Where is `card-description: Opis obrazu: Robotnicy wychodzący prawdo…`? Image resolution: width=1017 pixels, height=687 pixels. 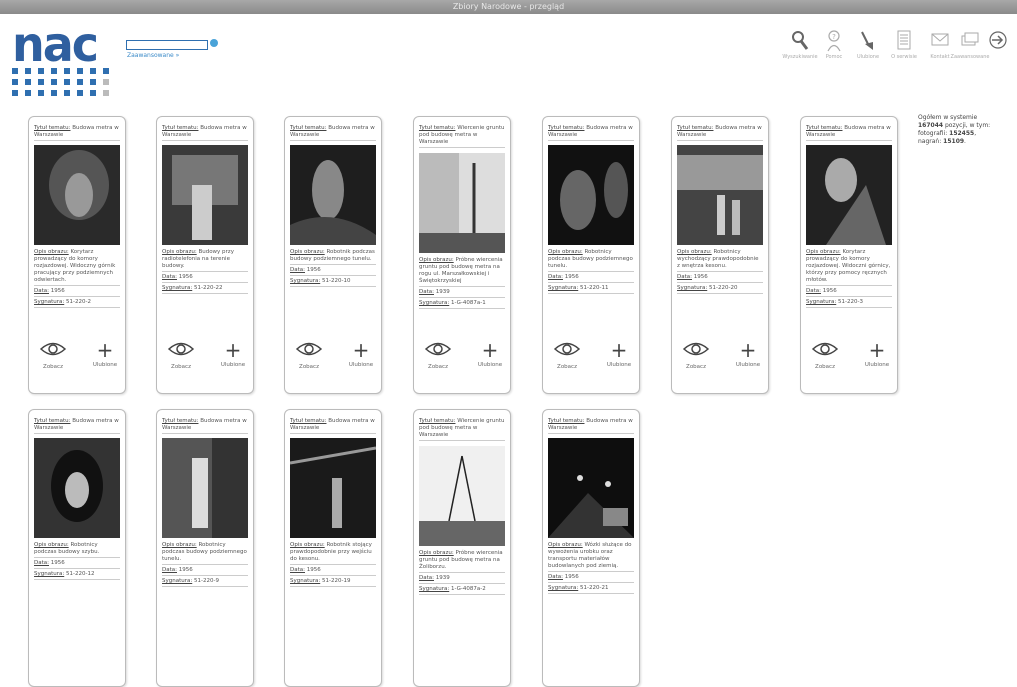 card-description: Opis obrazu: Robotnicy wychodzący prawdo… is located at coordinates (720, 260).